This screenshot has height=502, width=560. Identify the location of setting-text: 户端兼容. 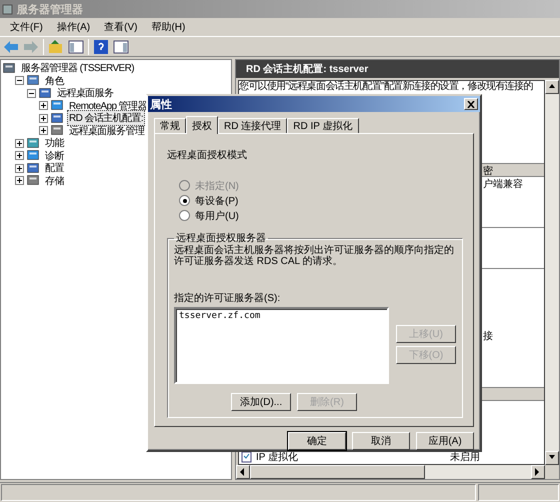
(503, 184).